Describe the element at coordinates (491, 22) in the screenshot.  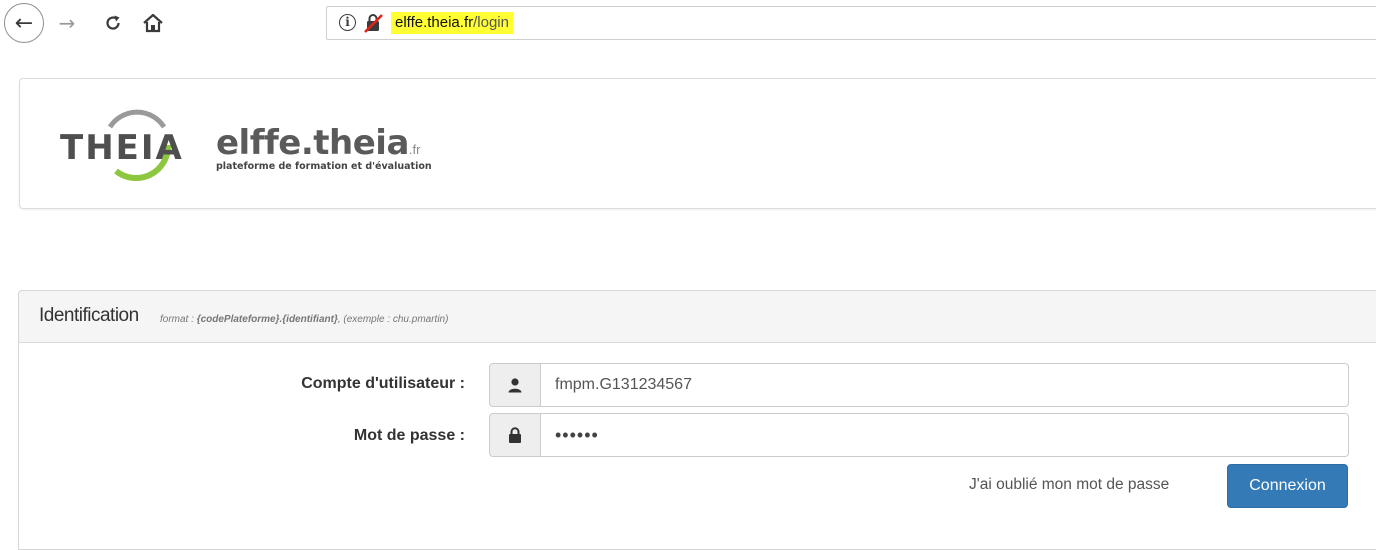
I see `url-path: /login` at that location.